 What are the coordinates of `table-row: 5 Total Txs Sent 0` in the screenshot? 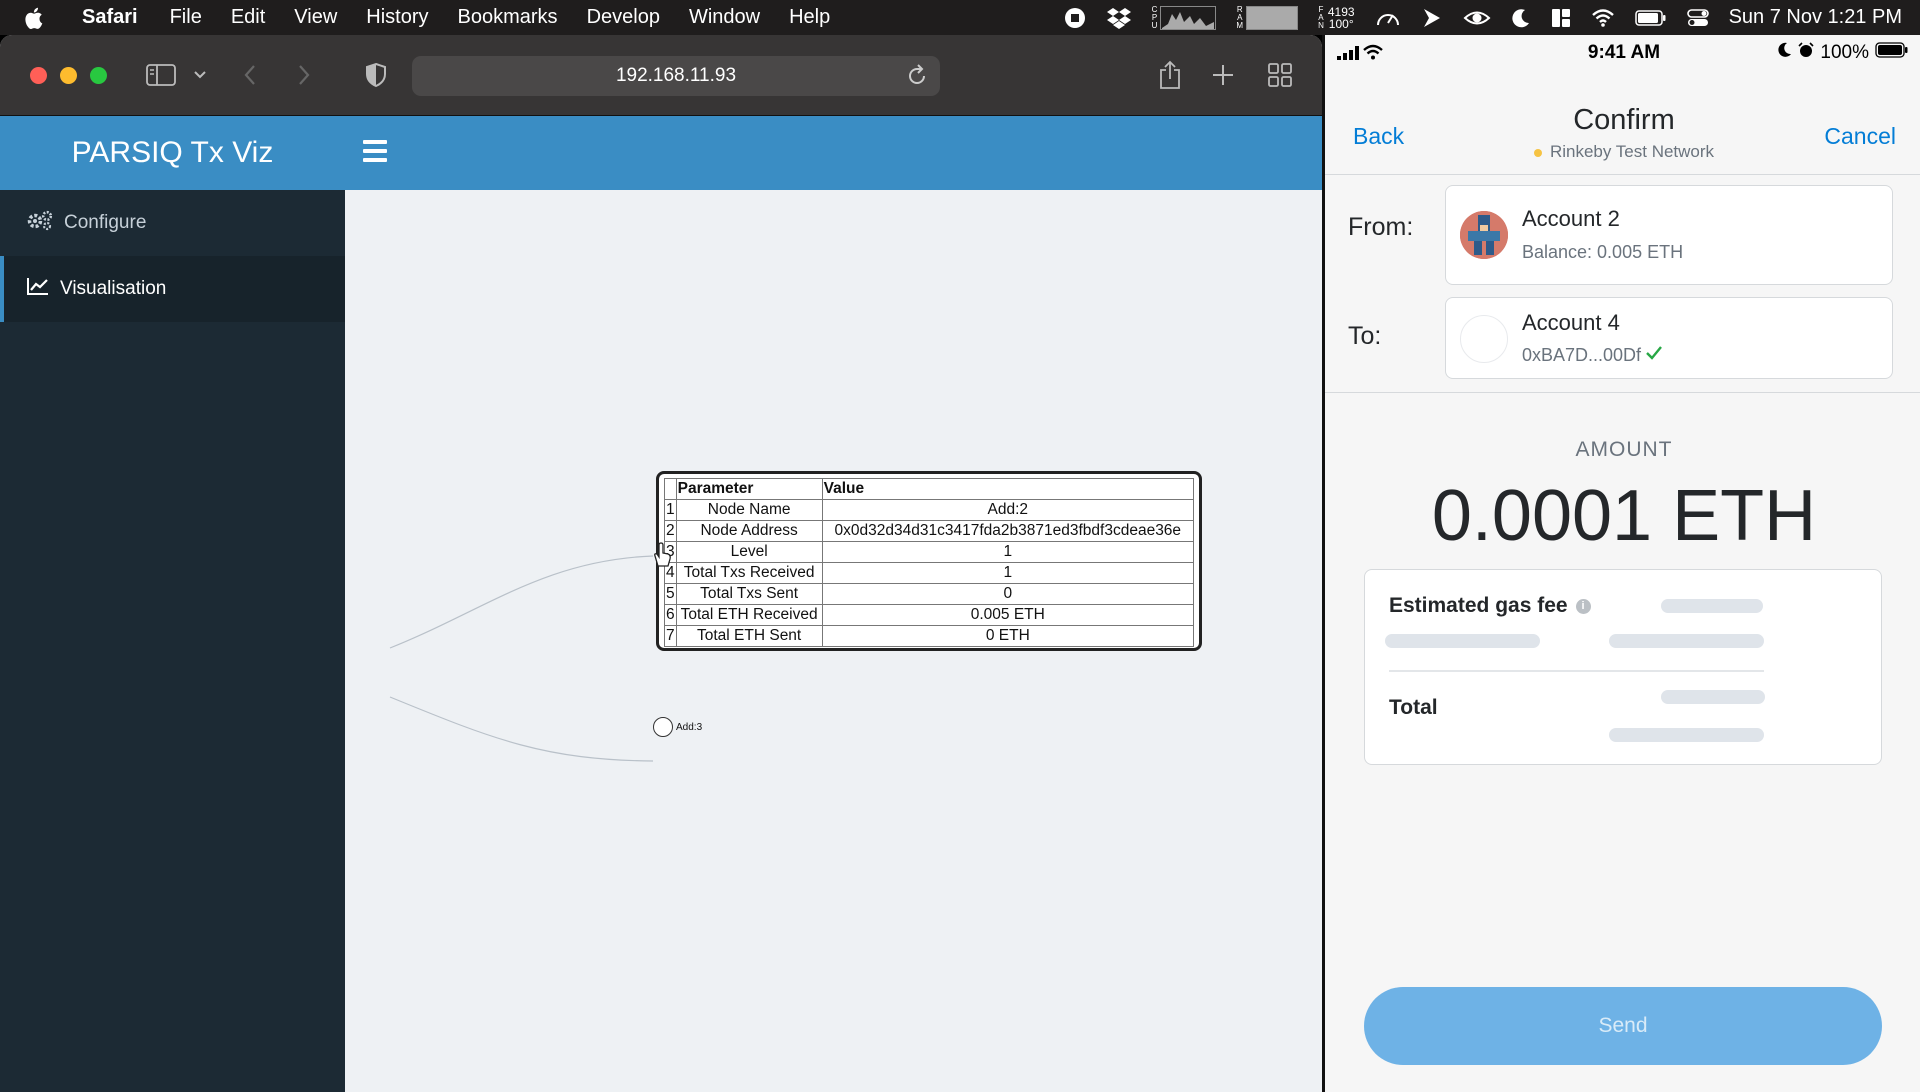 It's located at (929, 594).